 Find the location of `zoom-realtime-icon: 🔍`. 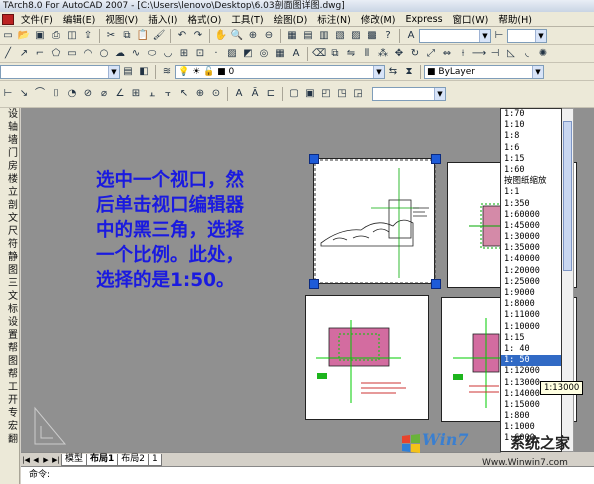

zoom-realtime-icon: 🔍 is located at coordinates (237, 36).